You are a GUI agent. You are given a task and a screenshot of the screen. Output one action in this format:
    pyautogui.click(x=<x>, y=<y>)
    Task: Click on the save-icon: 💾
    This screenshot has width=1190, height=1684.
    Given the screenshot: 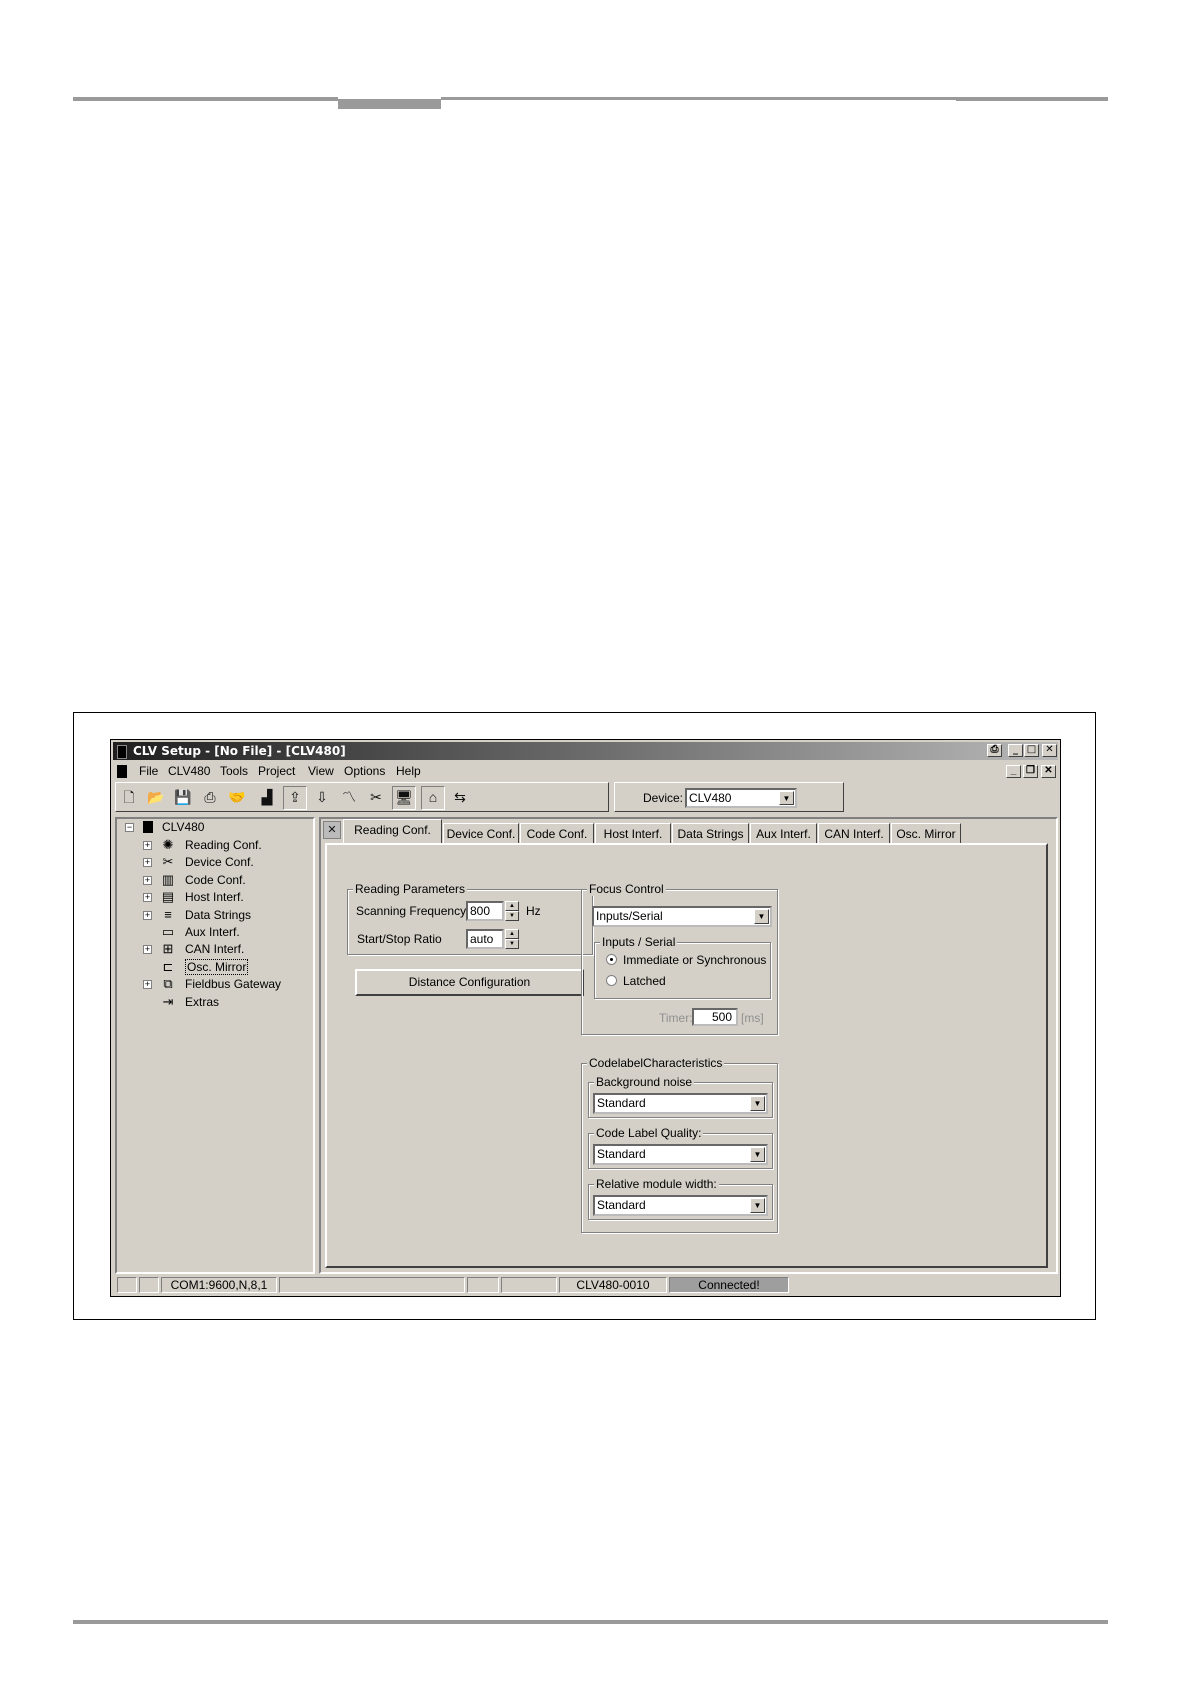 What is the action you would take?
    pyautogui.click(x=183, y=797)
    